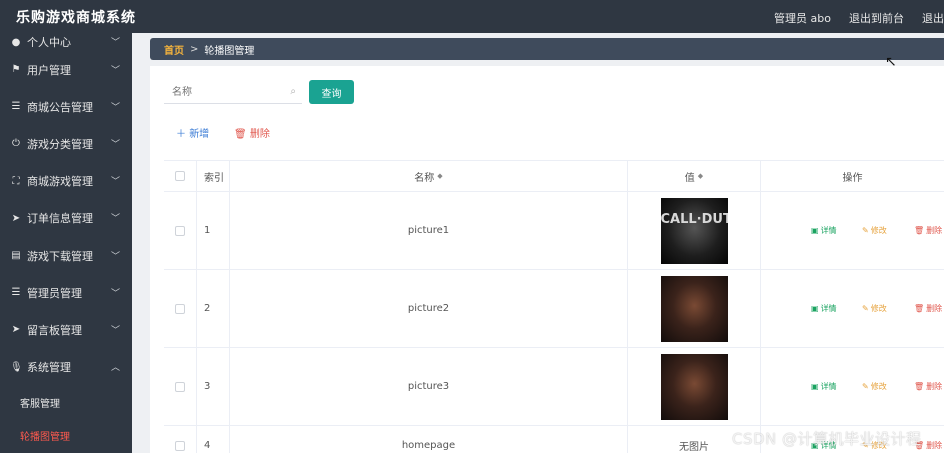 The image size is (944, 453). Describe the element at coordinates (213, 308) in the screenshot. I see `row-index: 2` at that location.